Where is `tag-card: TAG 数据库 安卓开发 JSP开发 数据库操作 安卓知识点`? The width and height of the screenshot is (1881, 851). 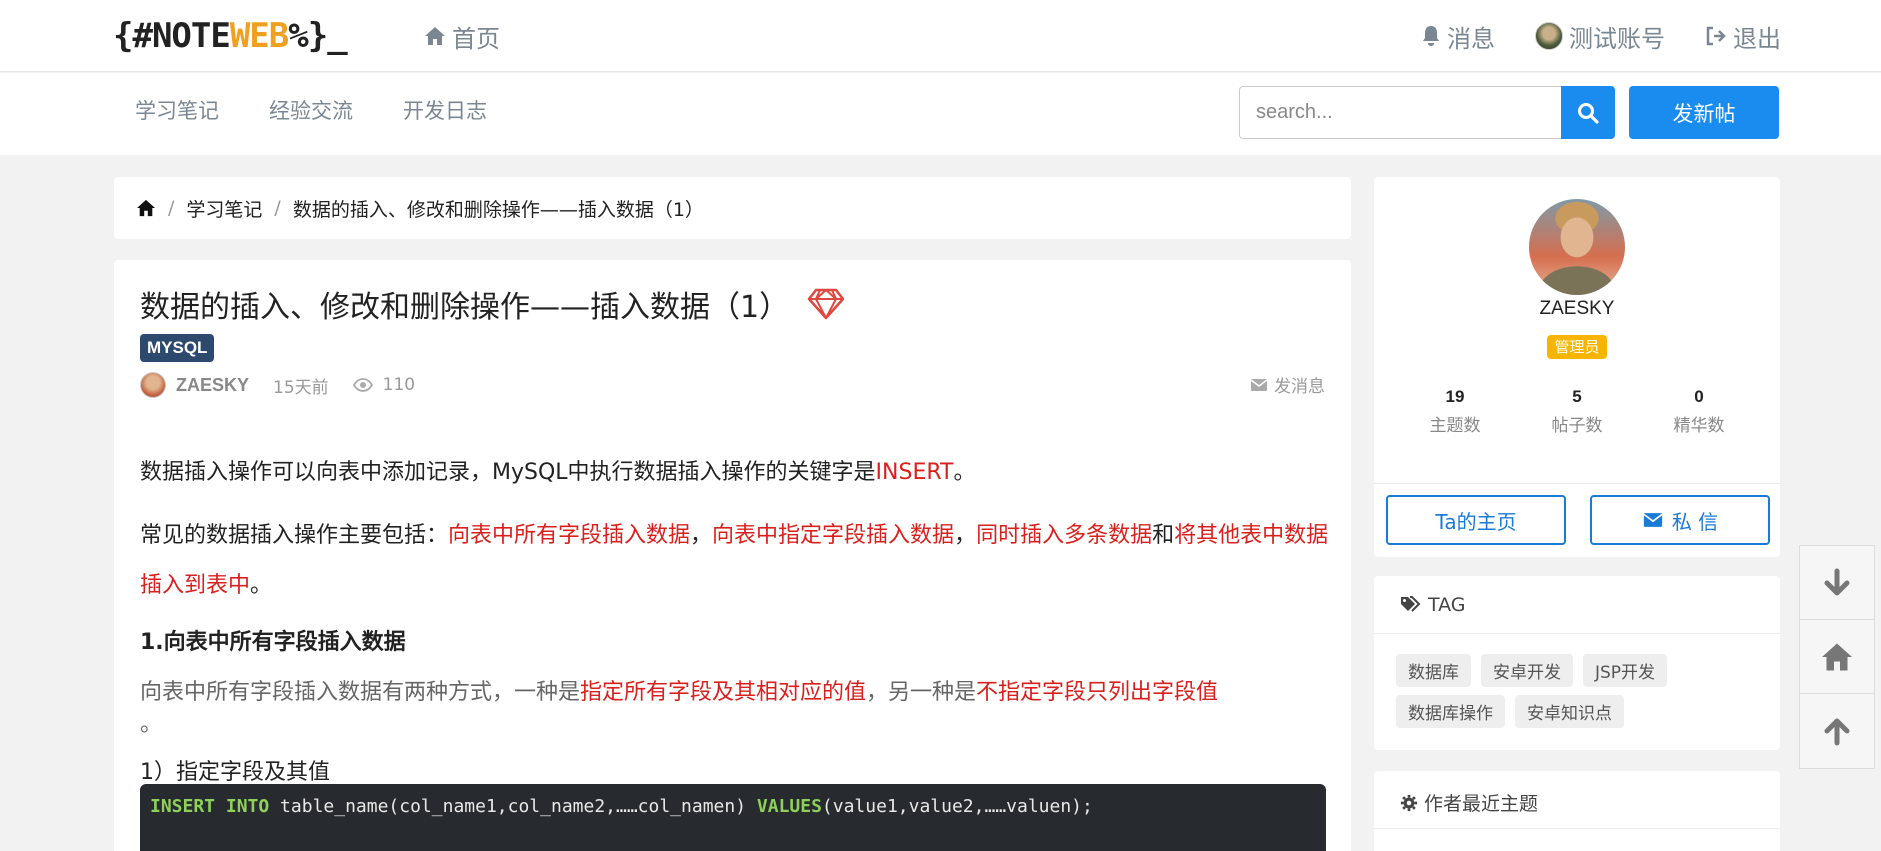 tag-card: TAG 数据库 安卓开发 JSP开发 数据库操作 安卓知识点 is located at coordinates (1577, 663).